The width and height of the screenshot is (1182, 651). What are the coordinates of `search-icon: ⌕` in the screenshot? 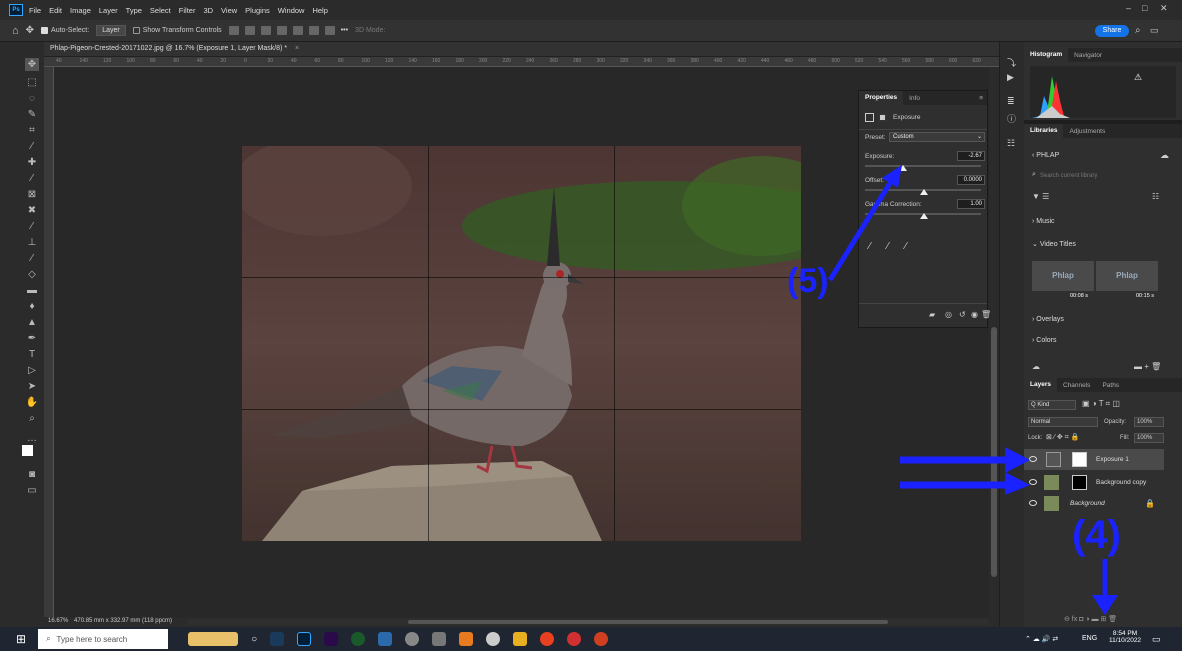 It's located at (1138, 30).